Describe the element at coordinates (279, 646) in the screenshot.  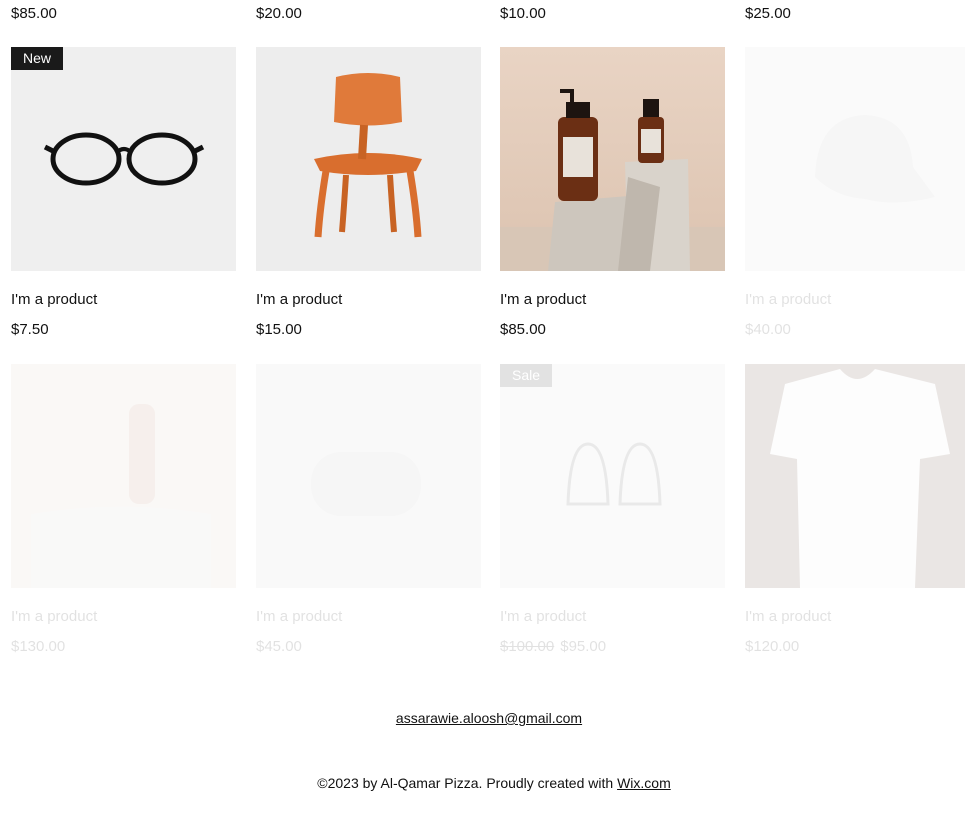
I see `product-price: $45.00` at that location.